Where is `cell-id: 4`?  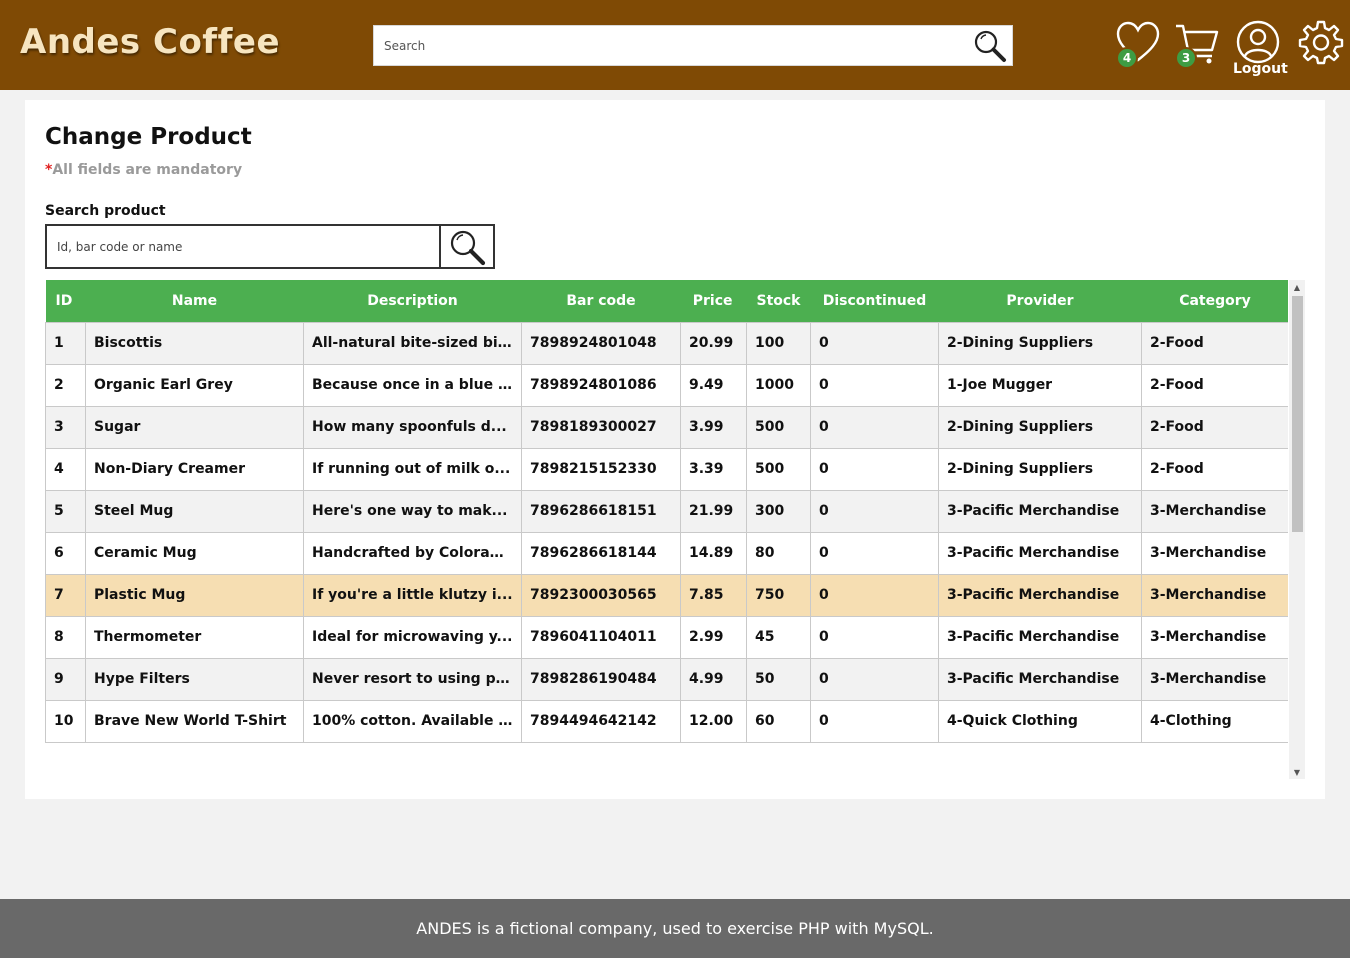 cell-id: 4 is located at coordinates (65, 469).